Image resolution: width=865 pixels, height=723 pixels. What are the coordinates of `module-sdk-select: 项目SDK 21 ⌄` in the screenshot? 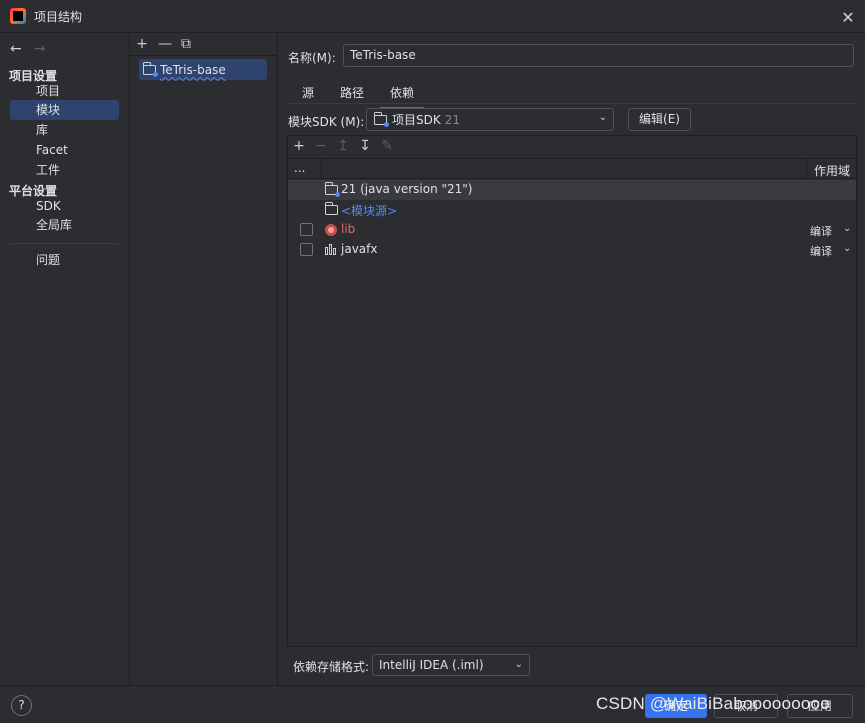 It's located at (490, 119).